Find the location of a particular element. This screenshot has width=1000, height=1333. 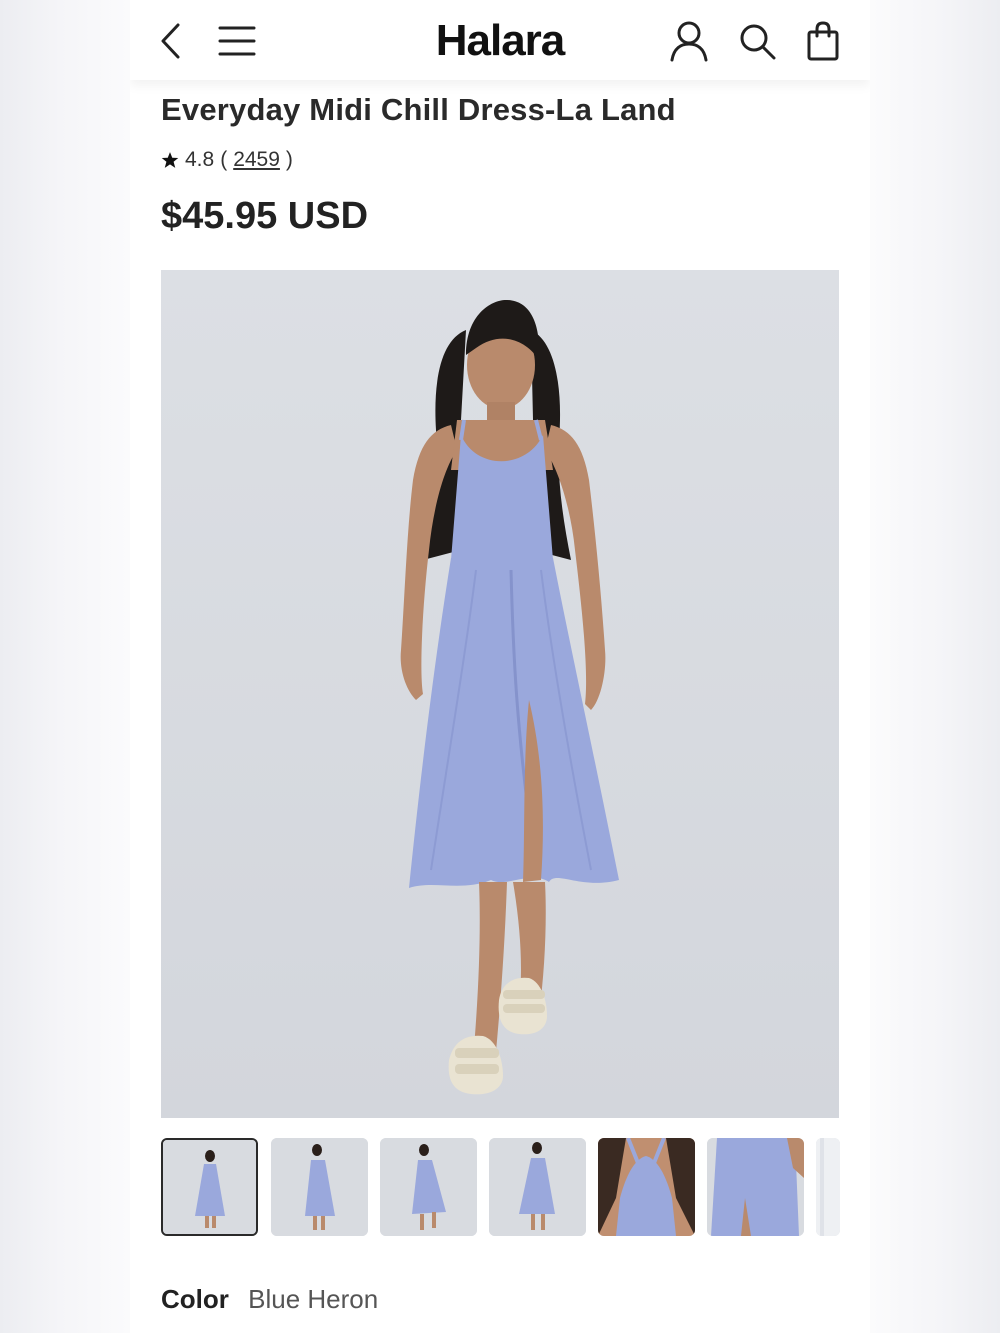

bag-icon is located at coordinates (823, 41).